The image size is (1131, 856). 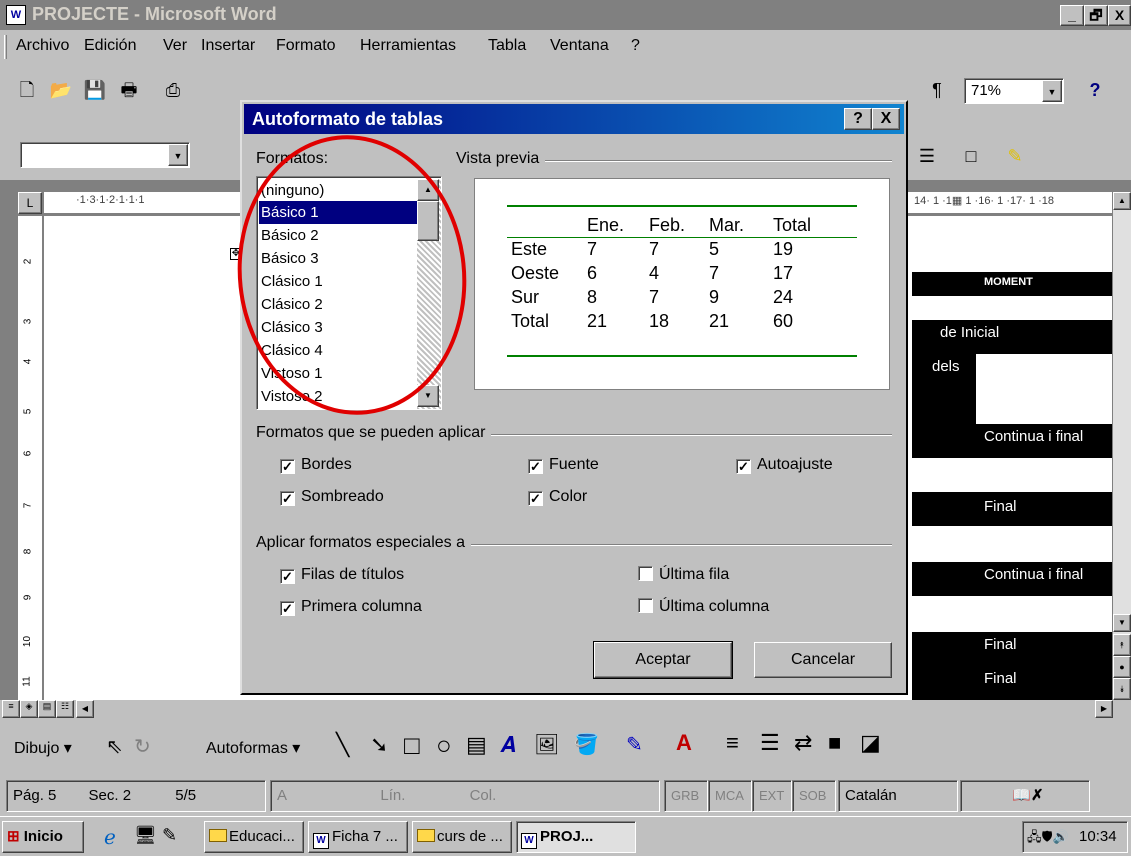 I want to click on highlight-icon: ✎, so click(x=1015, y=156).